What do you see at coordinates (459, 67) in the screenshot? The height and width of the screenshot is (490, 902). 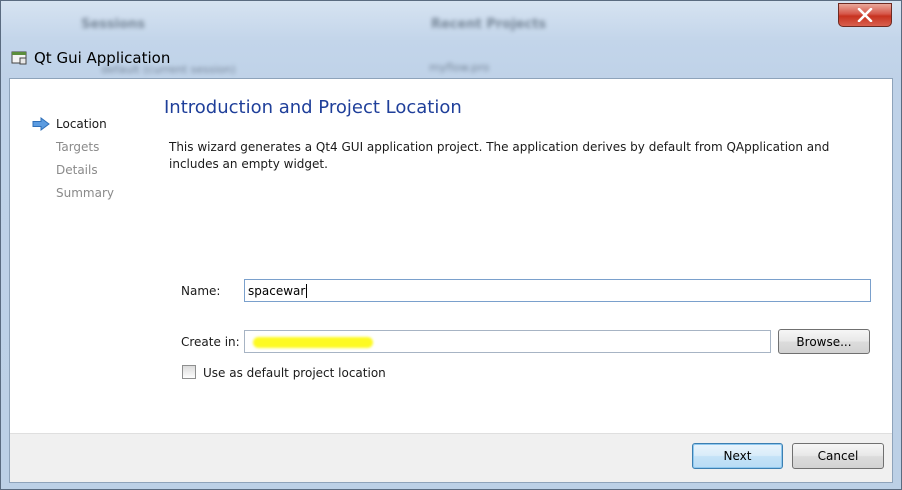 I see `background-project-item: myflow.pro` at bounding box center [459, 67].